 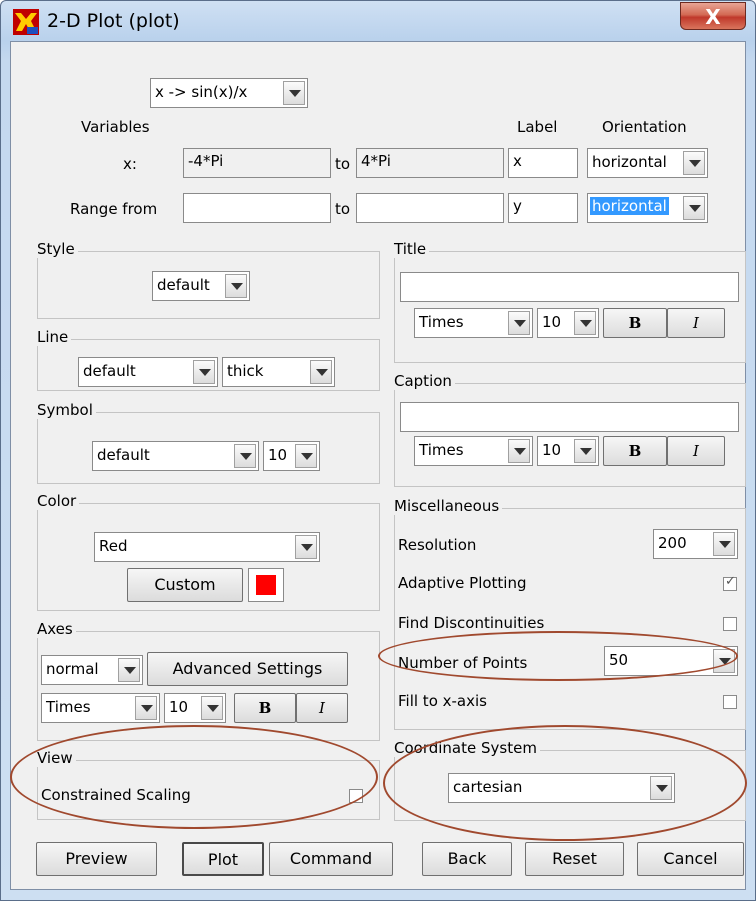 I want to click on resolution-label: Resolution, so click(x=437, y=545).